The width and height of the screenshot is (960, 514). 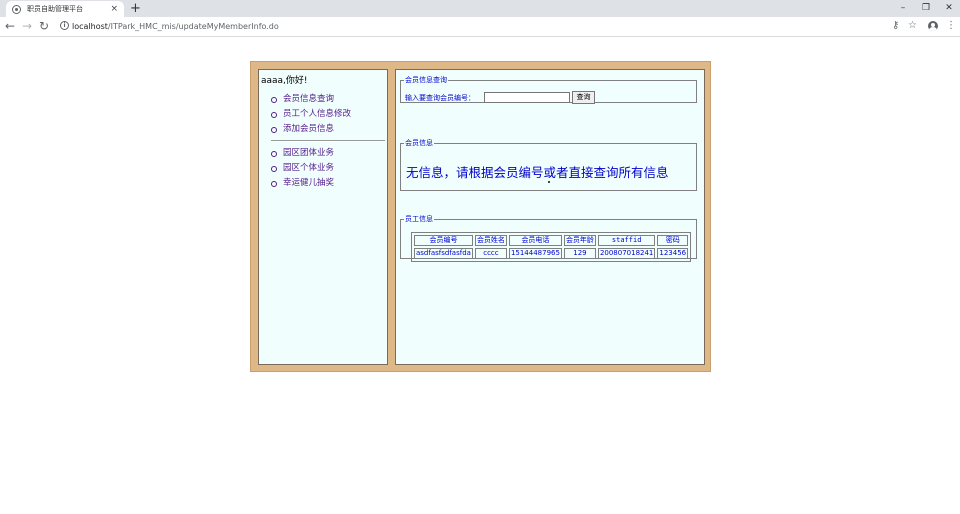 What do you see at coordinates (443, 253) in the screenshot?
I see `cell-member-id: asdfasfsdfasfda` at bounding box center [443, 253].